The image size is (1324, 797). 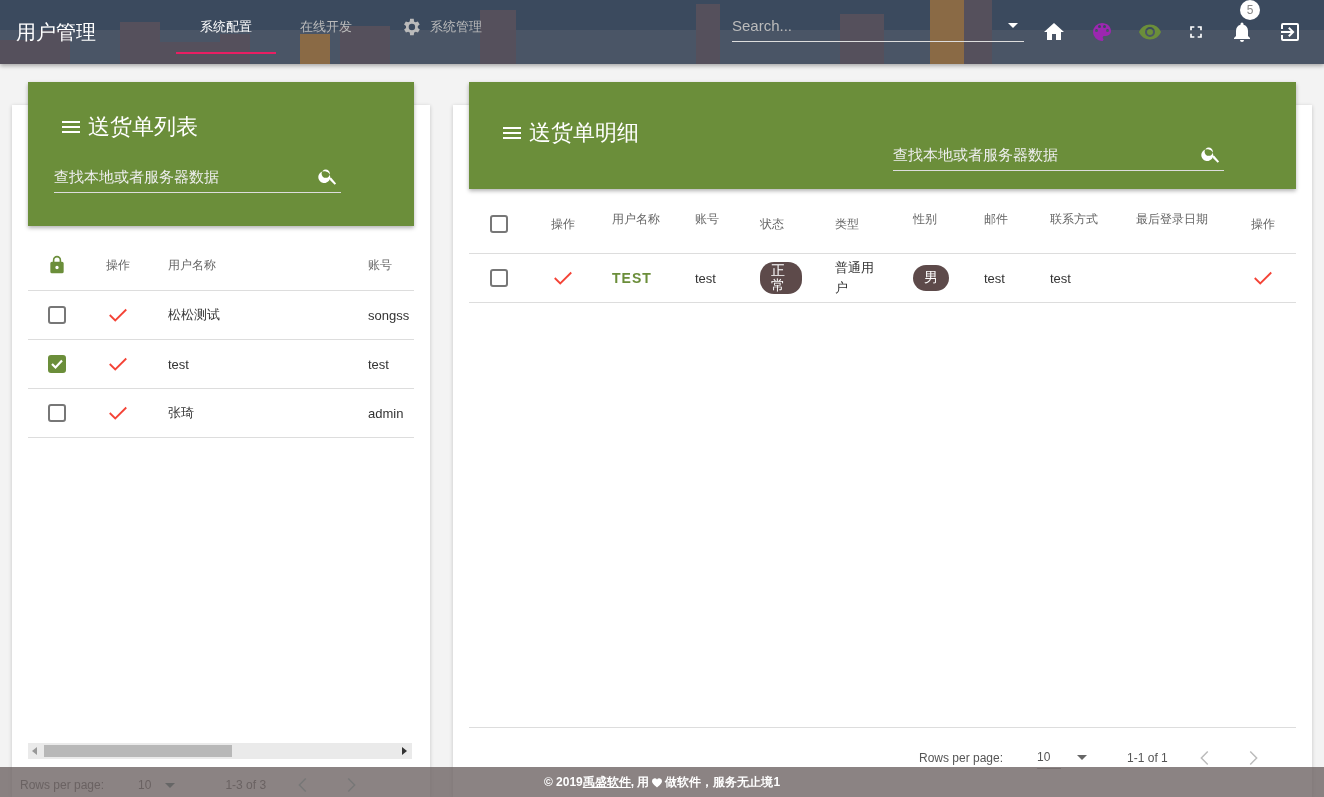 What do you see at coordinates (584, 132) in the screenshot?
I see `card-title: 送货单明细` at bounding box center [584, 132].